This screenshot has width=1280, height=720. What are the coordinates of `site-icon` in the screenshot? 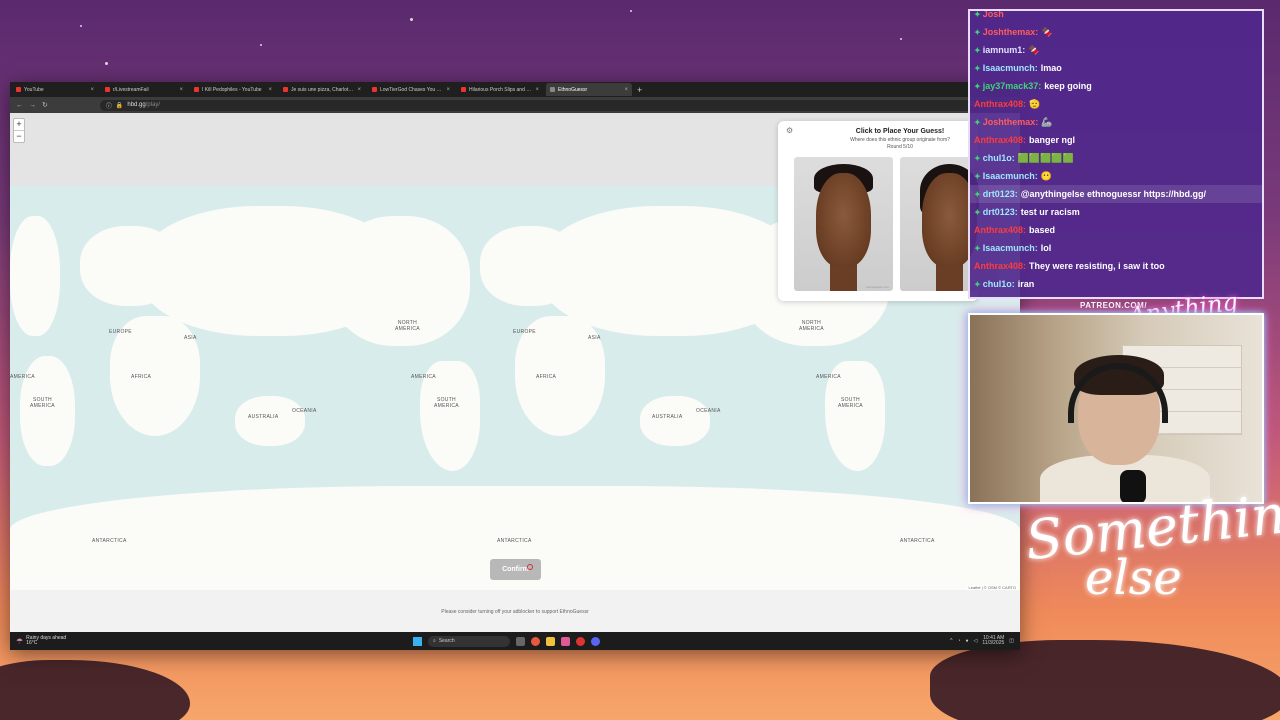 It's located at (552, 89).